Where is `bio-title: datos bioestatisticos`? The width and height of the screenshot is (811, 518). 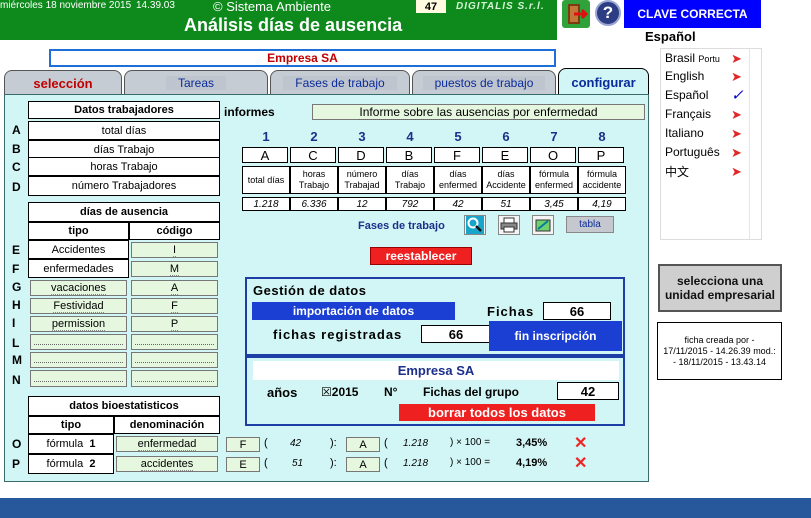 bio-title: datos bioestatisticos is located at coordinates (124, 406).